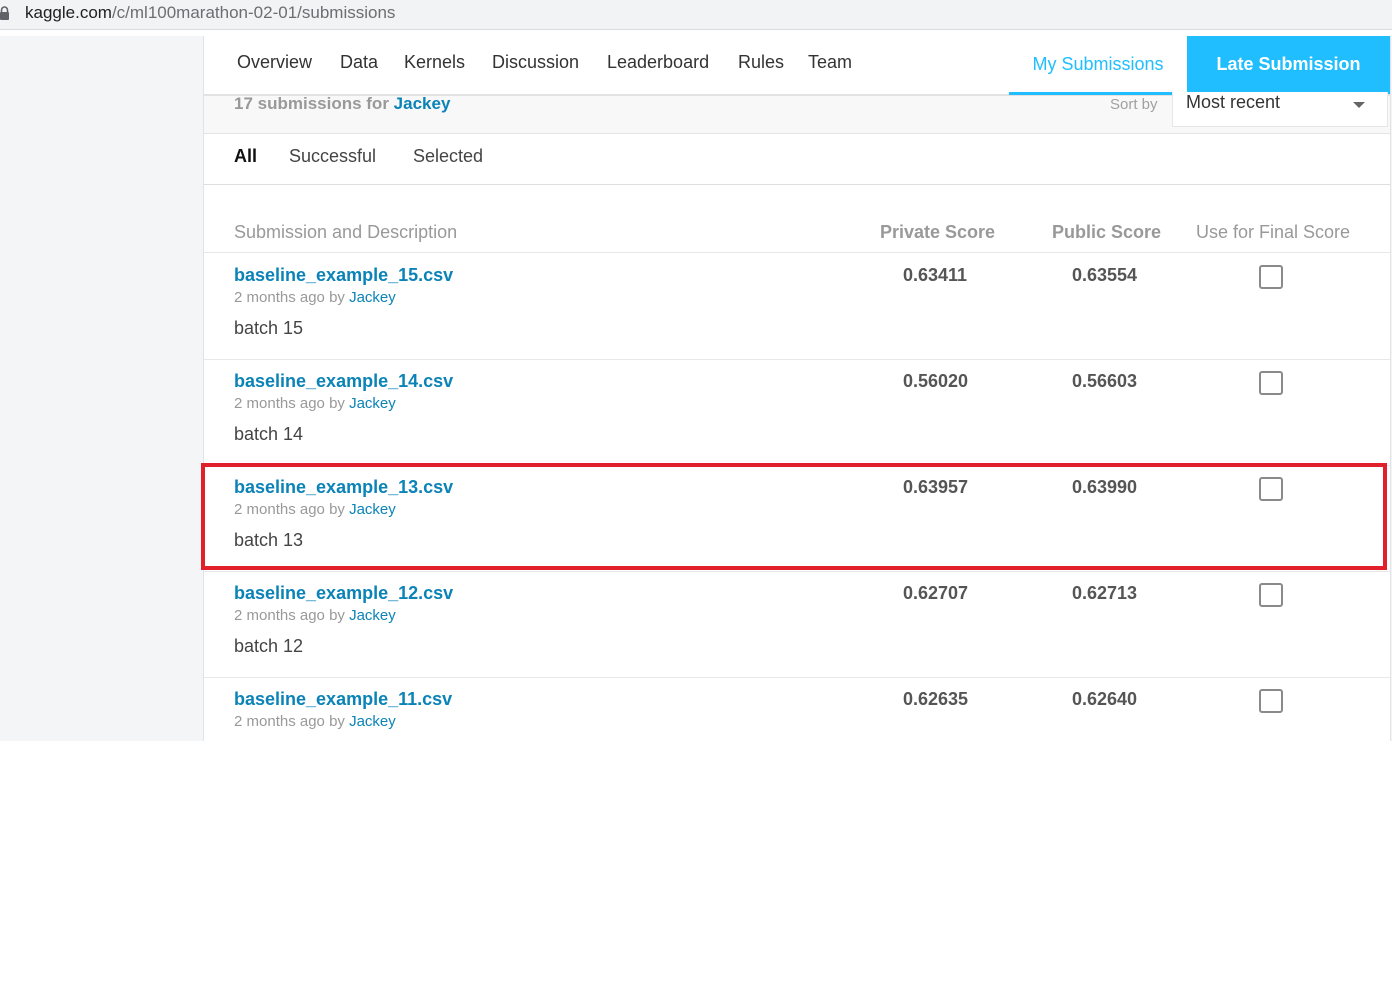 The image size is (1392, 1008). I want to click on private-score: 0.62635, so click(936, 699).